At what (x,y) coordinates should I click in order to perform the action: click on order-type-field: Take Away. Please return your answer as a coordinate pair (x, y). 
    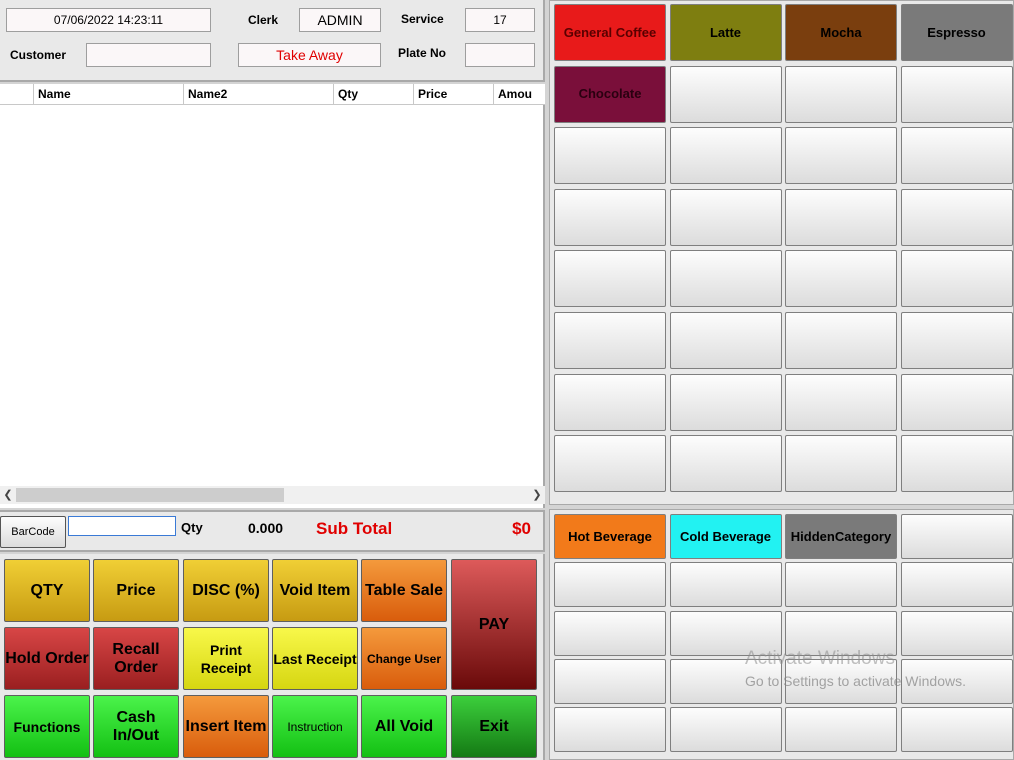
    Looking at the image, I should click on (309, 55).